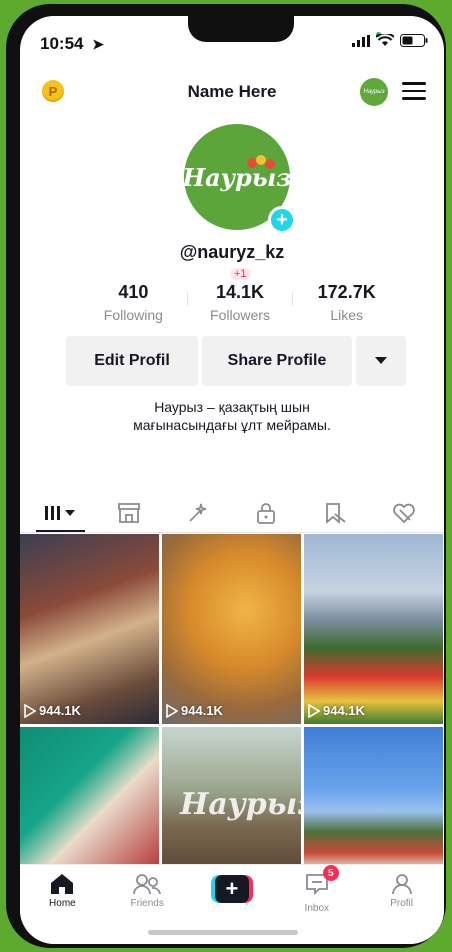 The image size is (452, 952). Describe the element at coordinates (240, 315) in the screenshot. I see `followers-label: Followers` at that location.